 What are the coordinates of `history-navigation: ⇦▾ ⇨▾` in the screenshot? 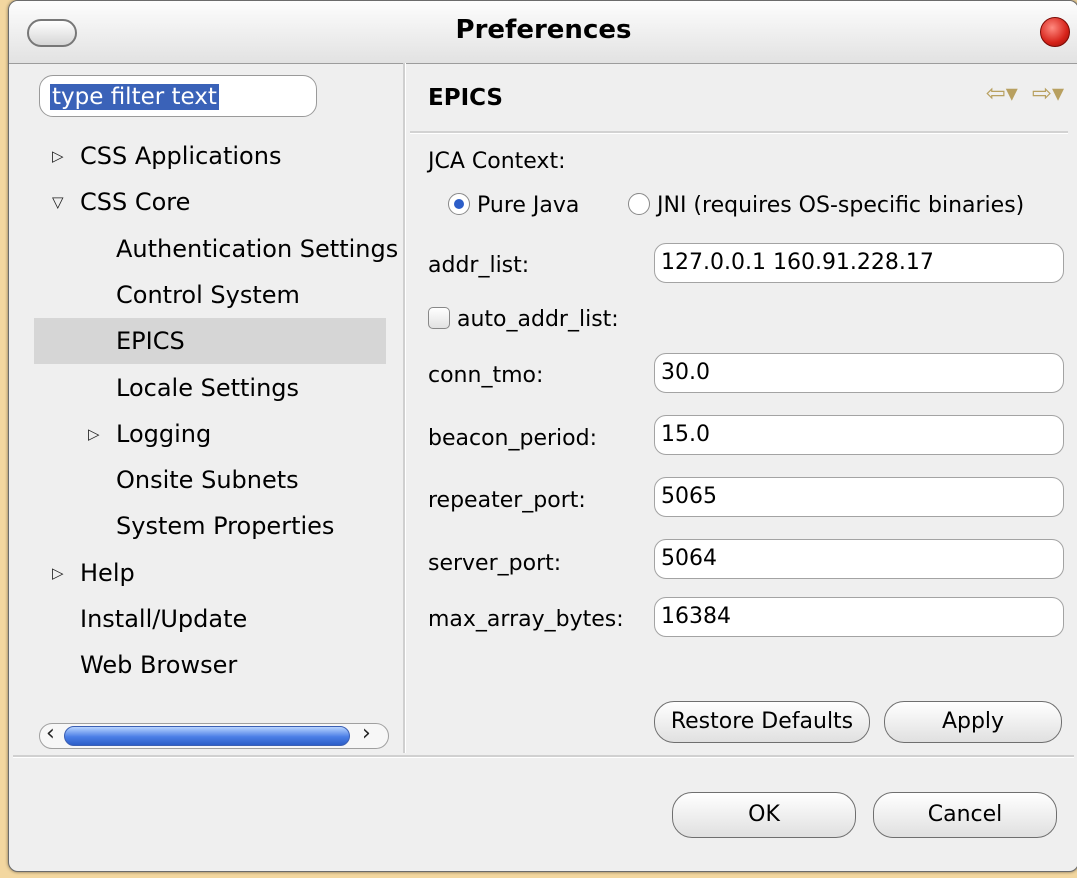 It's located at (1018, 93).